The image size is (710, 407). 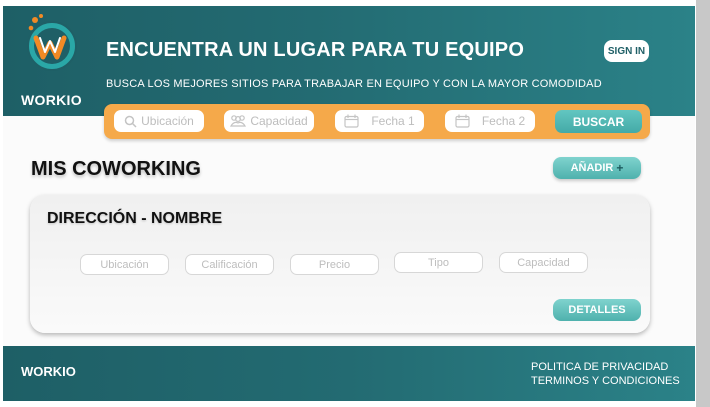 What do you see at coordinates (598, 121) in the screenshot?
I see `search-button: BUSCAR` at bounding box center [598, 121].